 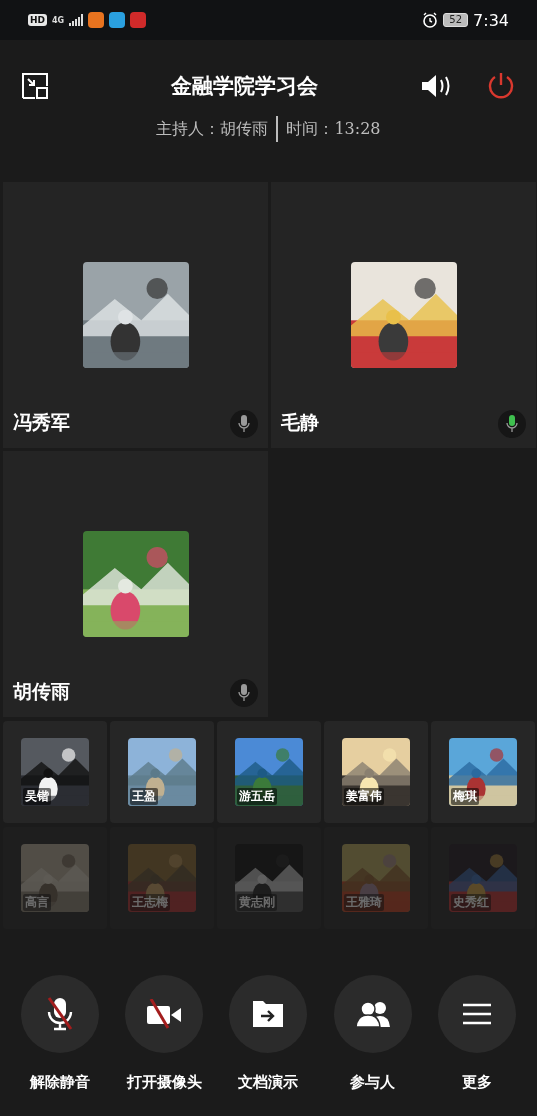 I want to click on participant-name: 王志梅, so click(x=150, y=902).